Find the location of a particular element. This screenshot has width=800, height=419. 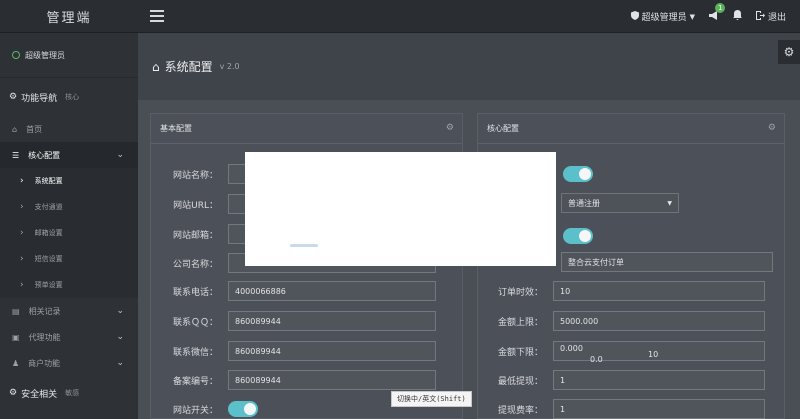

order-name-input: 整合云支付订单 is located at coordinates (667, 262).